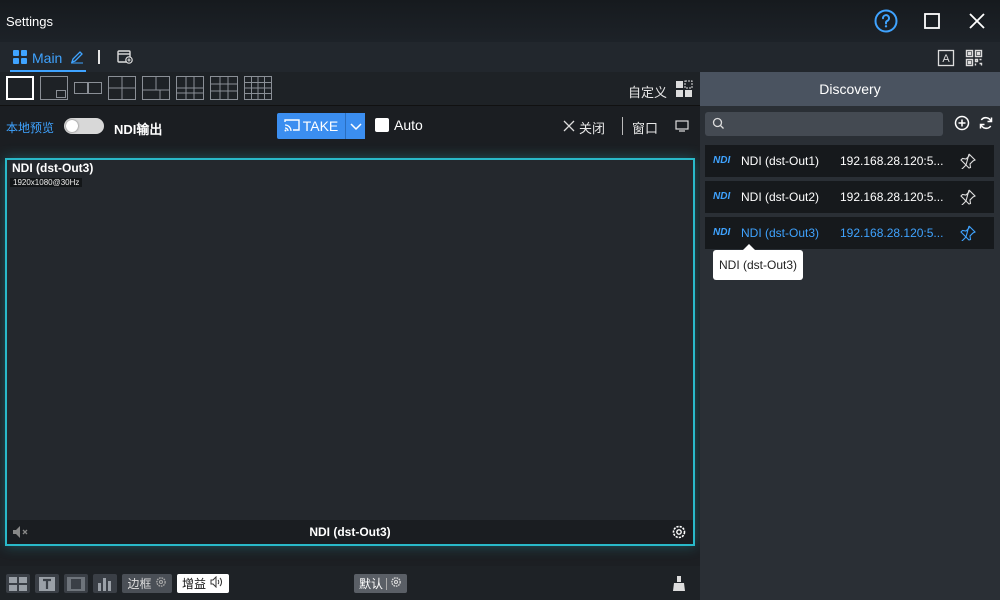  What do you see at coordinates (886, 21) in the screenshot?
I see `help-icon` at bounding box center [886, 21].